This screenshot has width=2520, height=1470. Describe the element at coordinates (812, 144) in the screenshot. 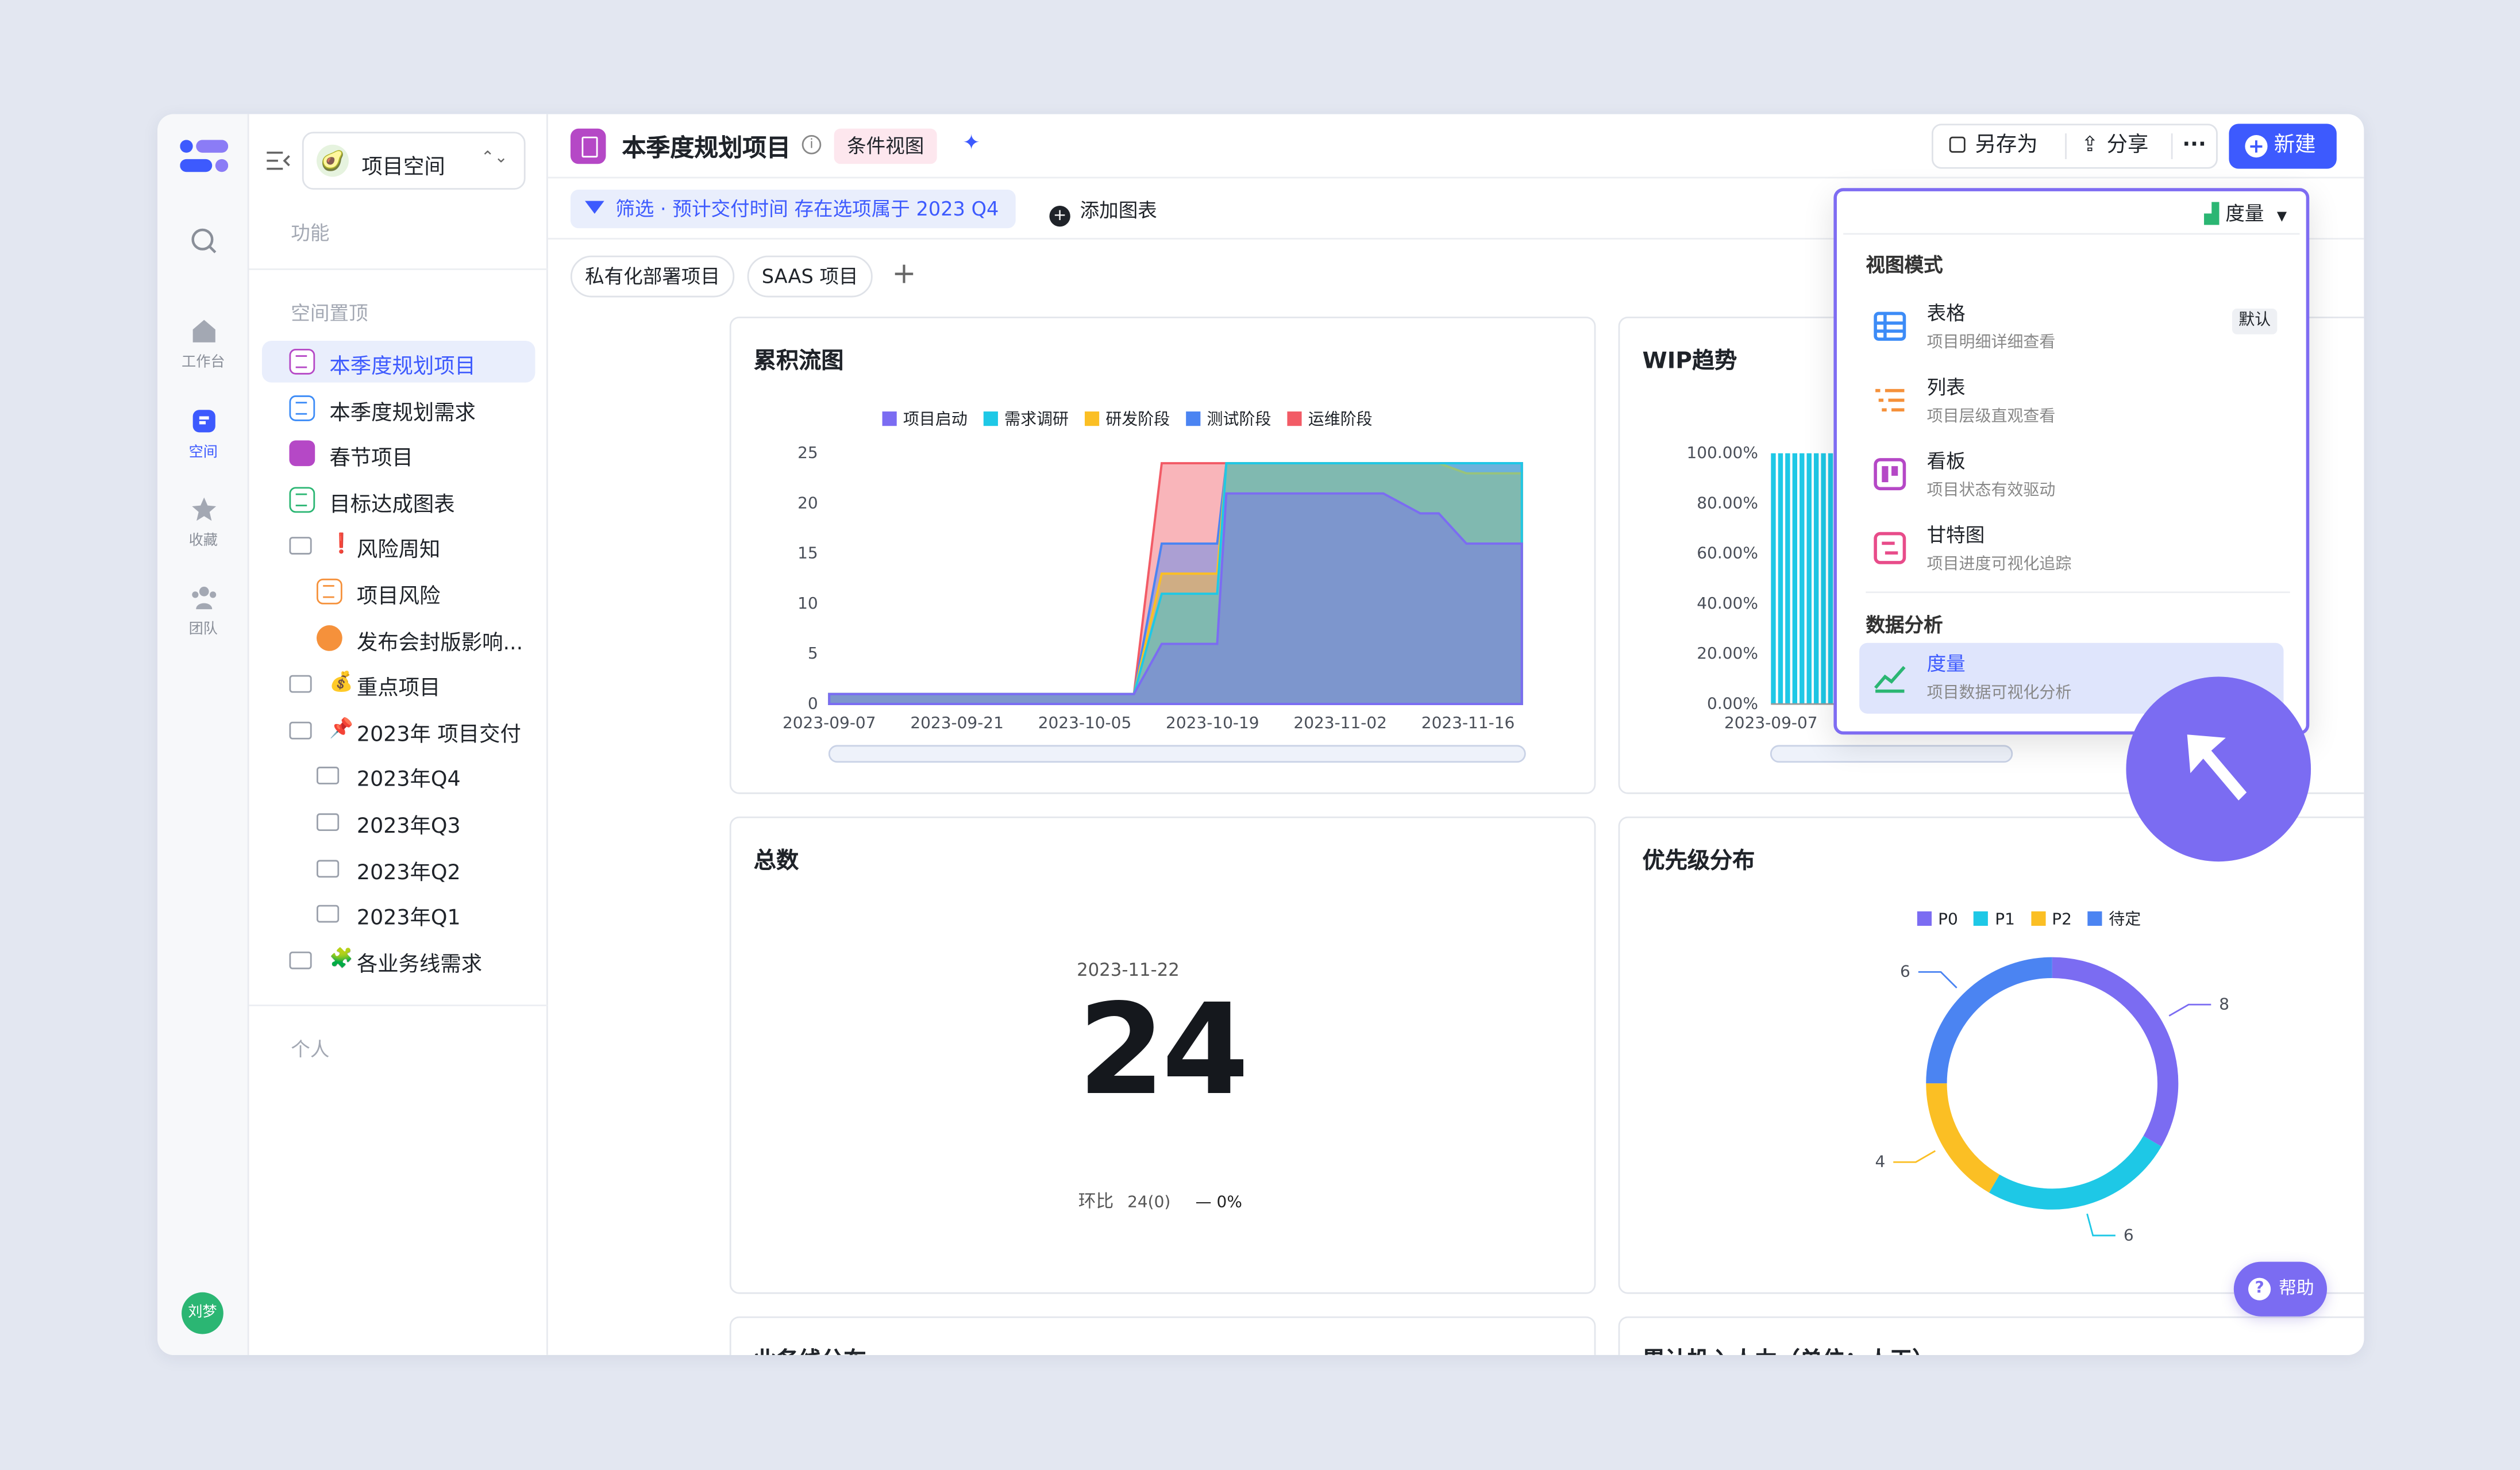

I see `info-icon: i` at that location.